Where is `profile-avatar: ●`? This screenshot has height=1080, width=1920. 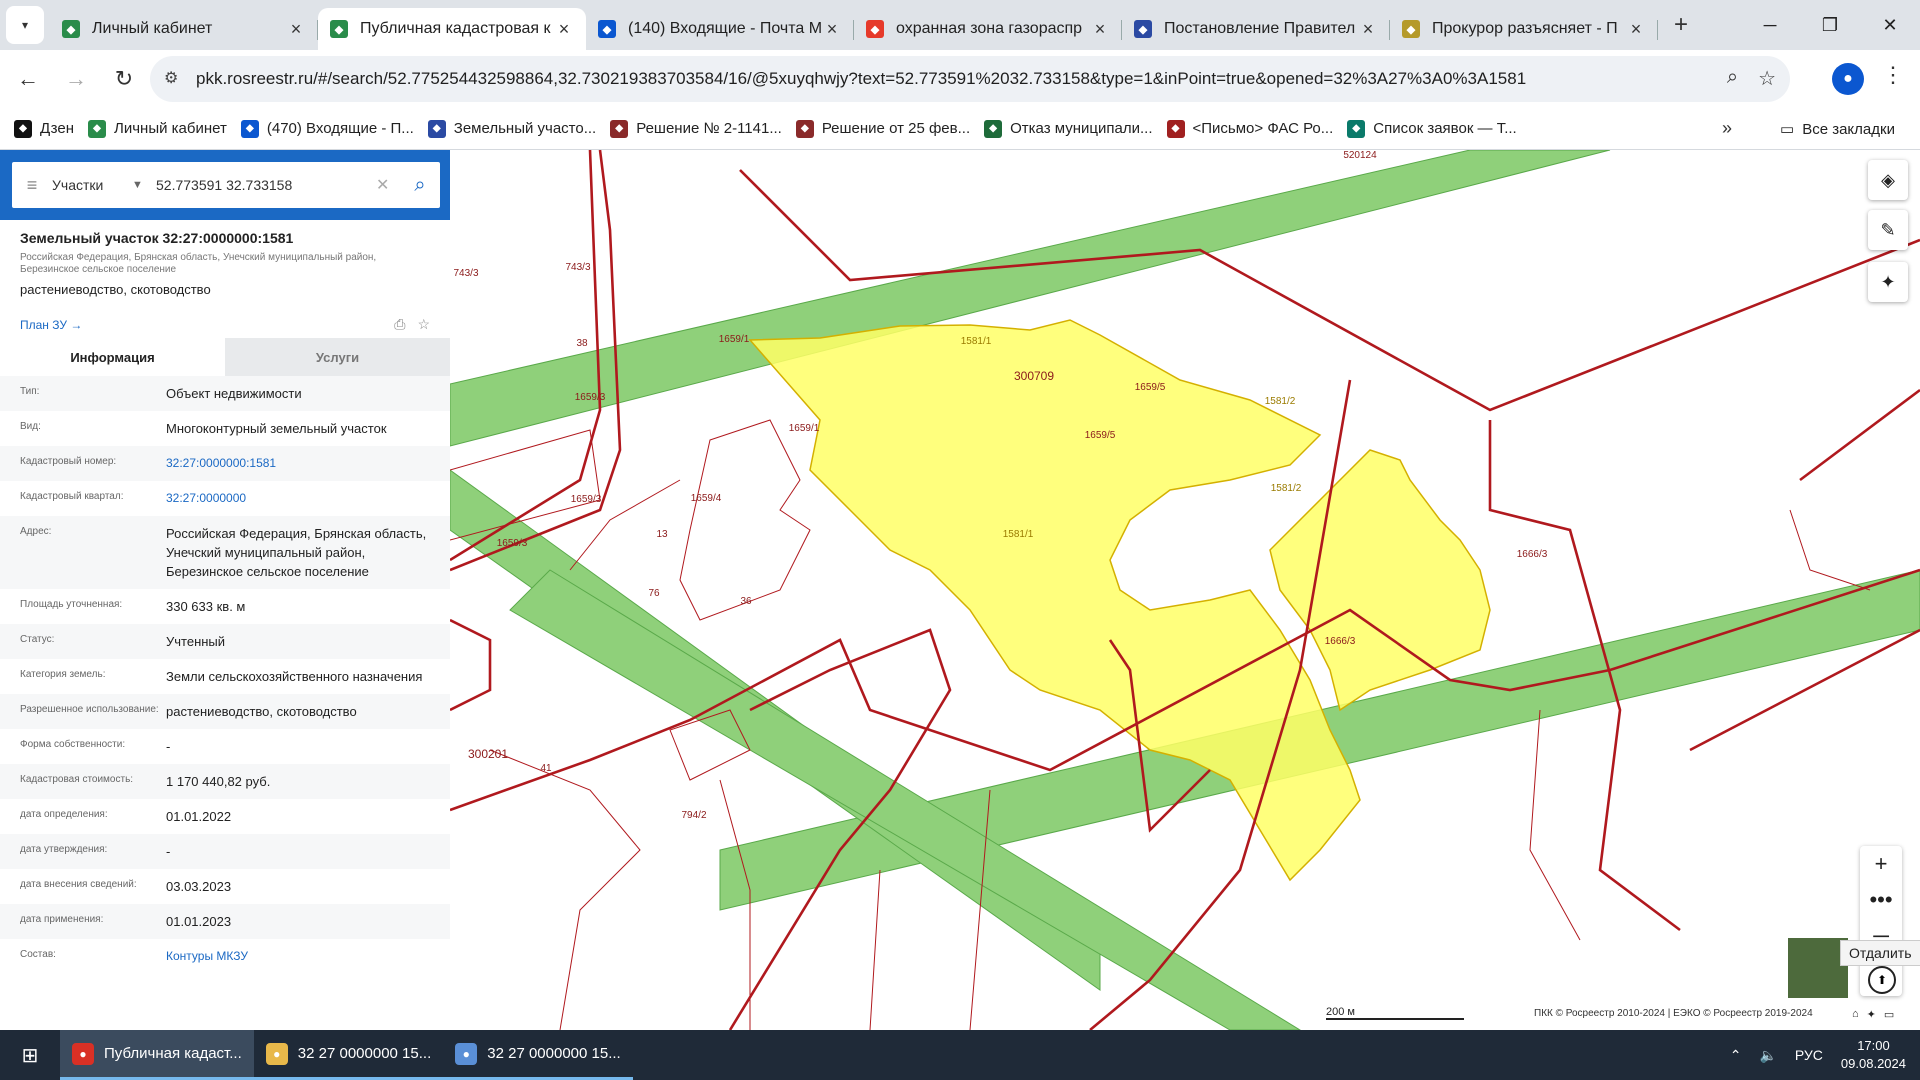
profile-avatar: ● is located at coordinates (1848, 79).